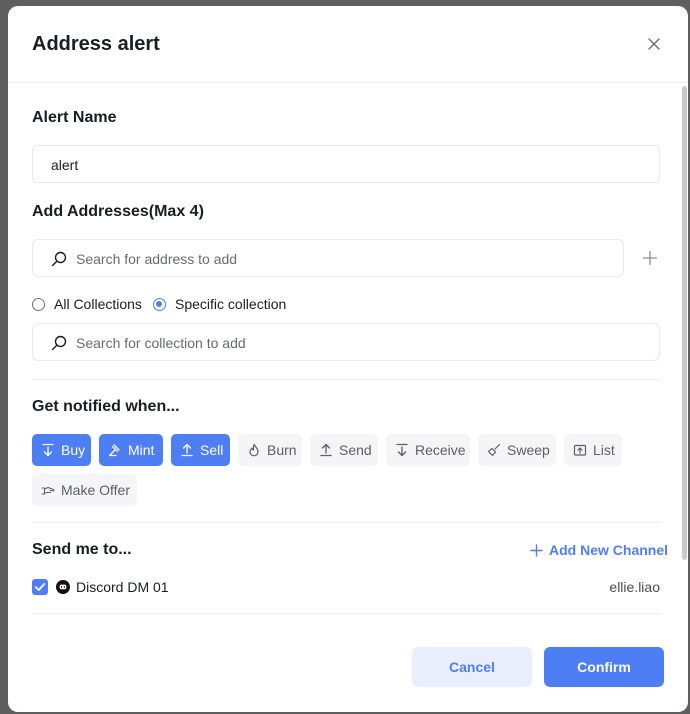 The height and width of the screenshot is (714, 690). I want to click on event-chip-label: Sell, so click(212, 450).